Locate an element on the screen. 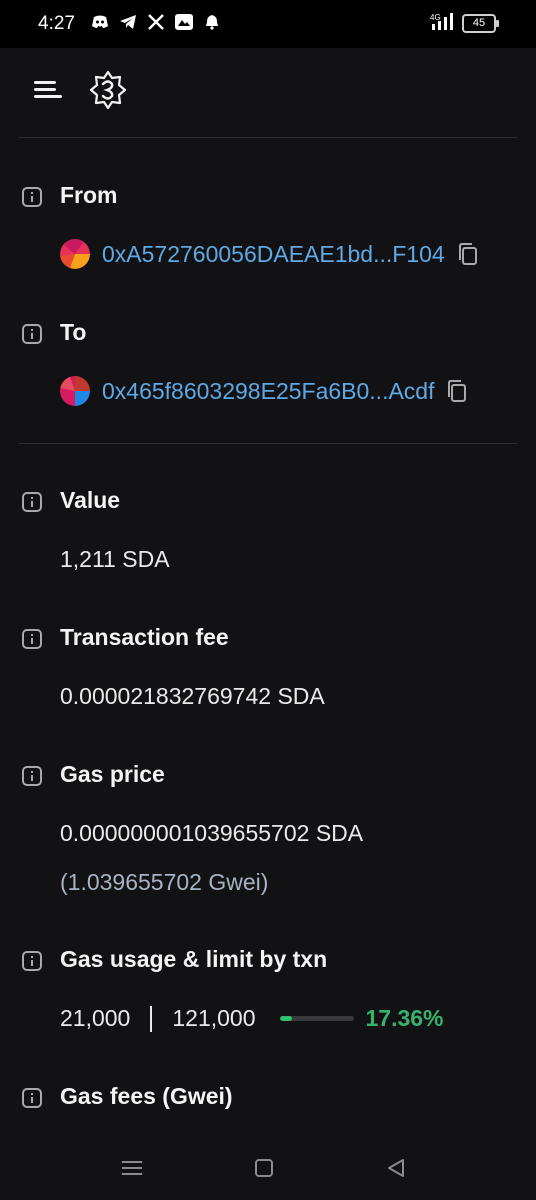 This screenshot has width=536, height=1200. gas-price-amount: 0.000000001039655702 SDA is located at coordinates (212, 833).